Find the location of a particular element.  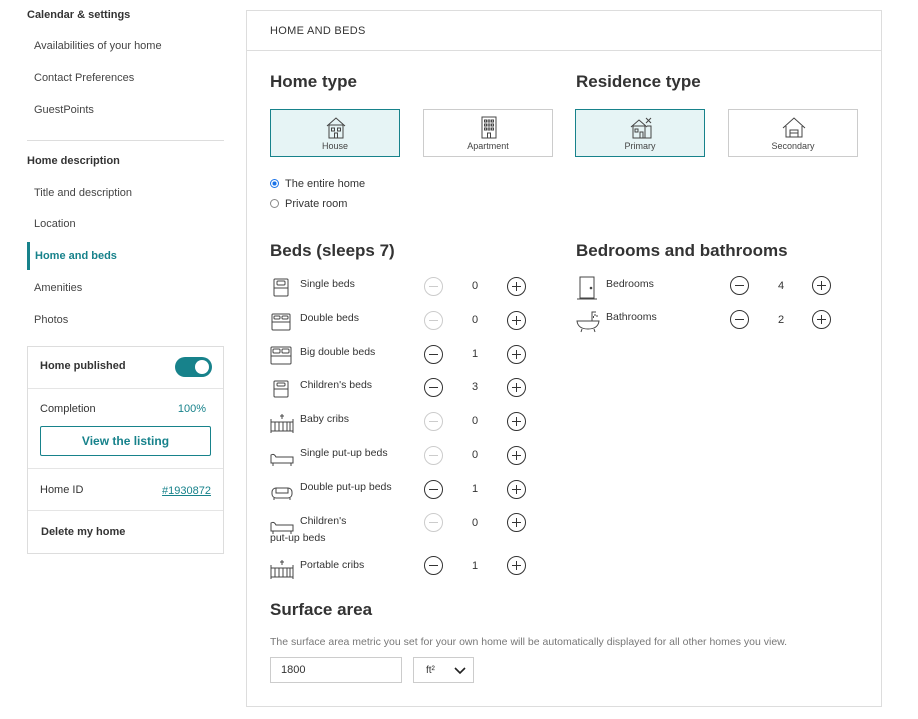

residence-type-secondary: Secondary is located at coordinates (793, 133).